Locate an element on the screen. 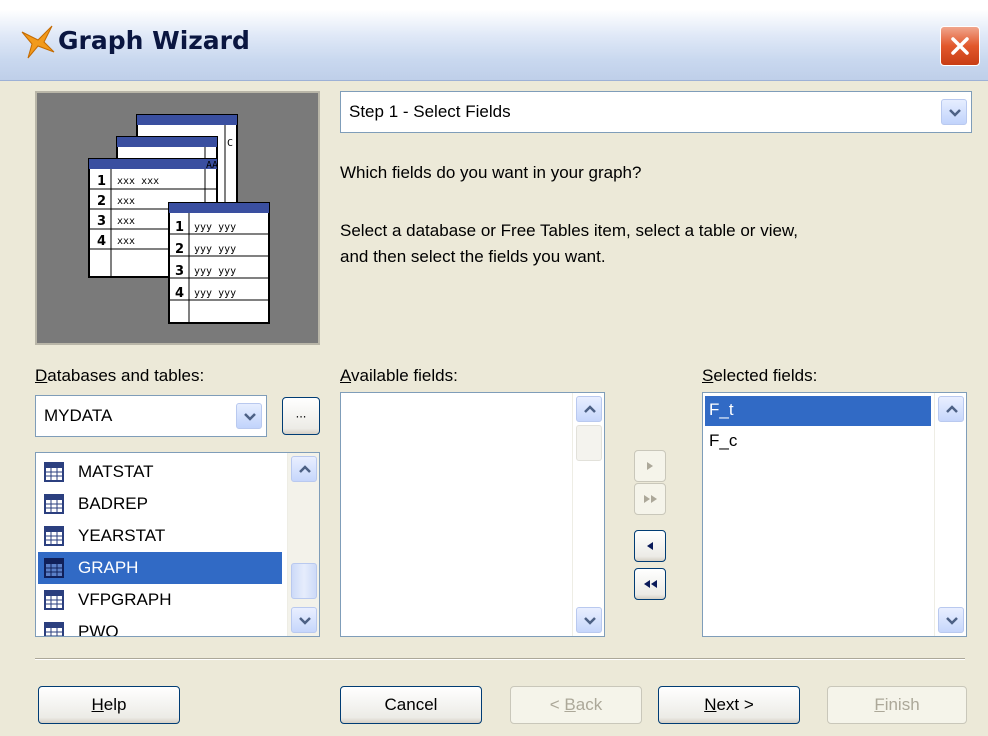 The width and height of the screenshot is (988, 736). close-icon is located at coordinates (960, 46).